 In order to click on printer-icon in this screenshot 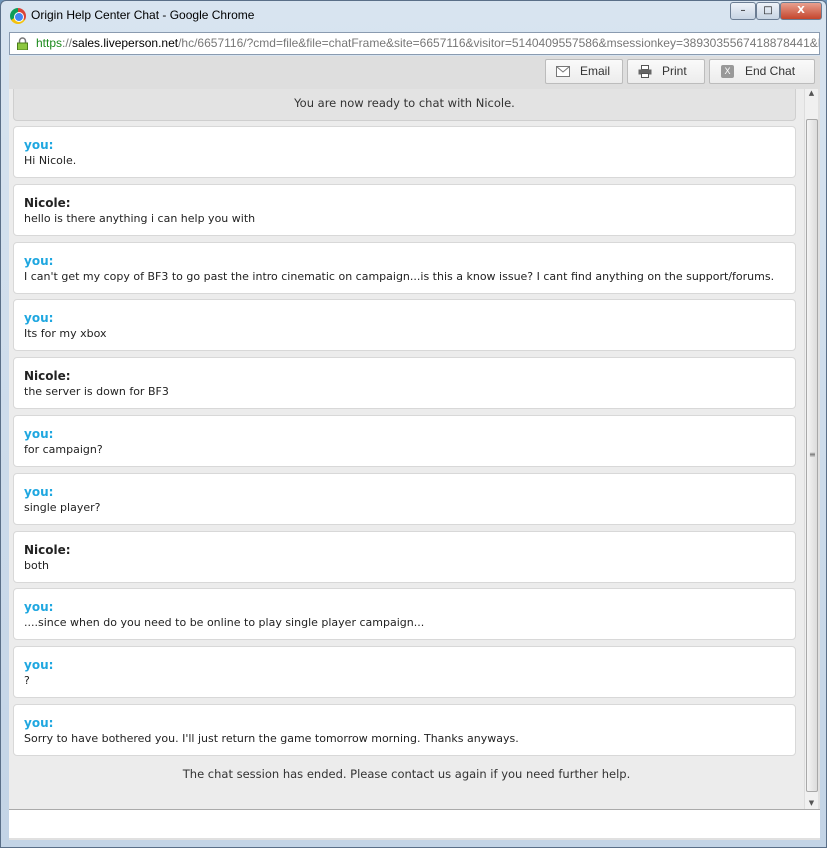, I will do `click(645, 71)`.